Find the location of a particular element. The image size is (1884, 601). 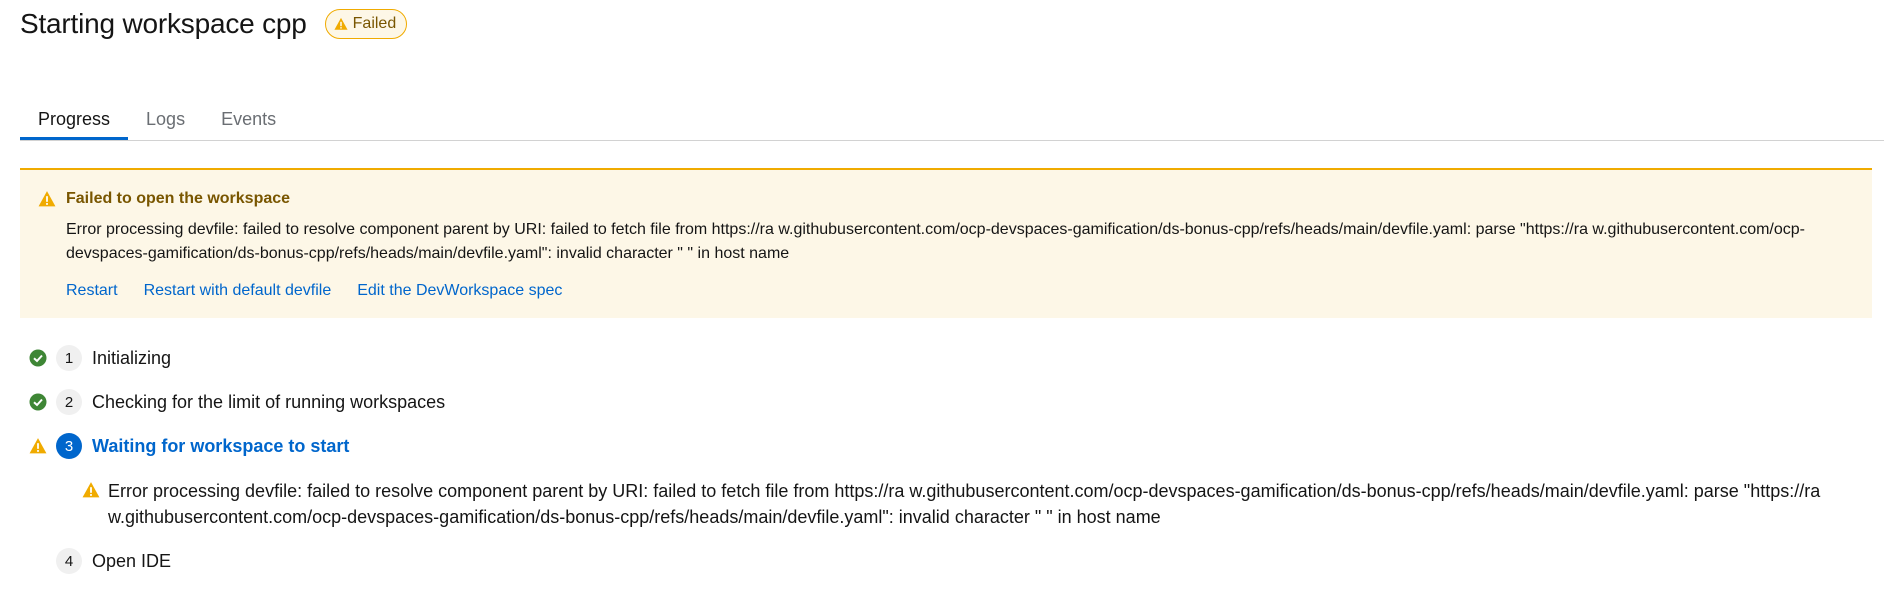

step-label: Initializing is located at coordinates (132, 357).